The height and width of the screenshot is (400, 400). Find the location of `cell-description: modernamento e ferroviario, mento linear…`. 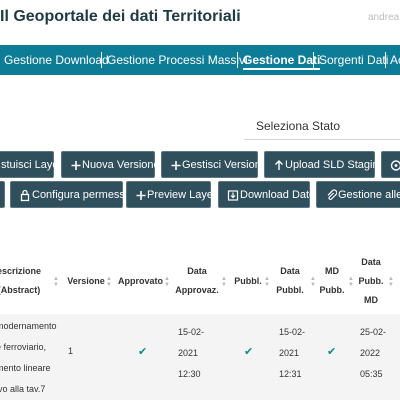

cell-description: modernamento e ferroviario, mento linear… is located at coordinates (28, 357).